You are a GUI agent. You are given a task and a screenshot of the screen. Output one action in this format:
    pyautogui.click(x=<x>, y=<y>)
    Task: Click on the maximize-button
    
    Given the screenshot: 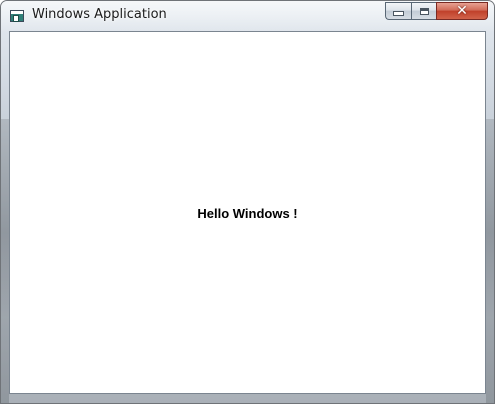 What is the action you would take?
    pyautogui.click(x=423, y=11)
    